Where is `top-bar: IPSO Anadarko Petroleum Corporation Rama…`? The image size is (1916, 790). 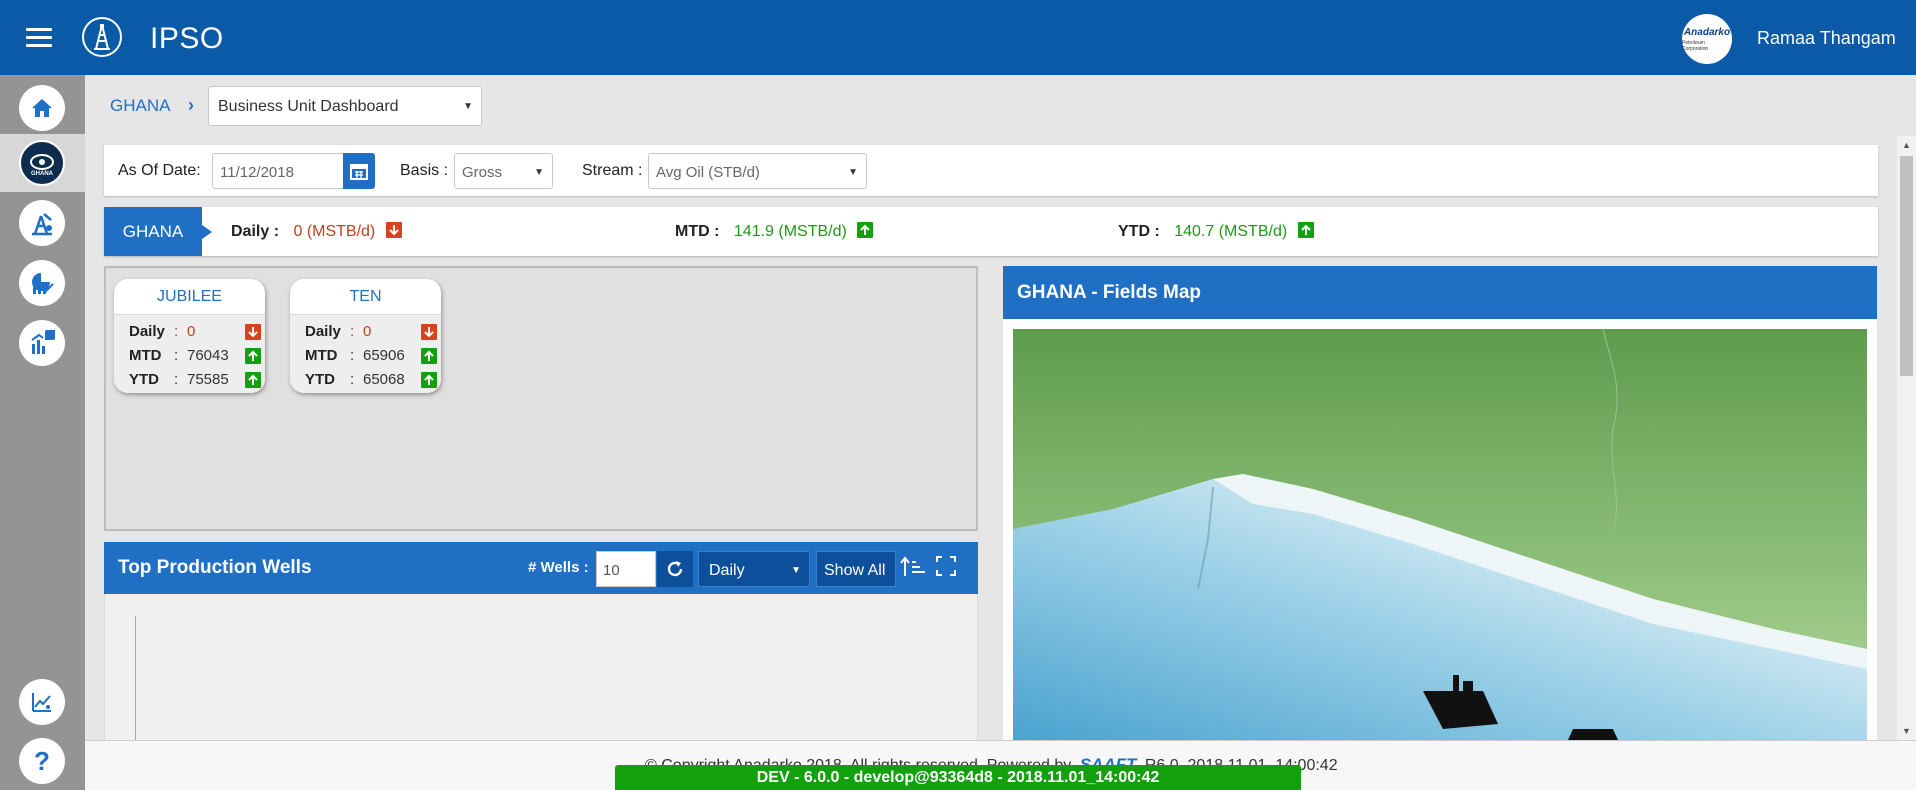 top-bar: IPSO Anadarko Petroleum Corporation Rama… is located at coordinates (958, 37).